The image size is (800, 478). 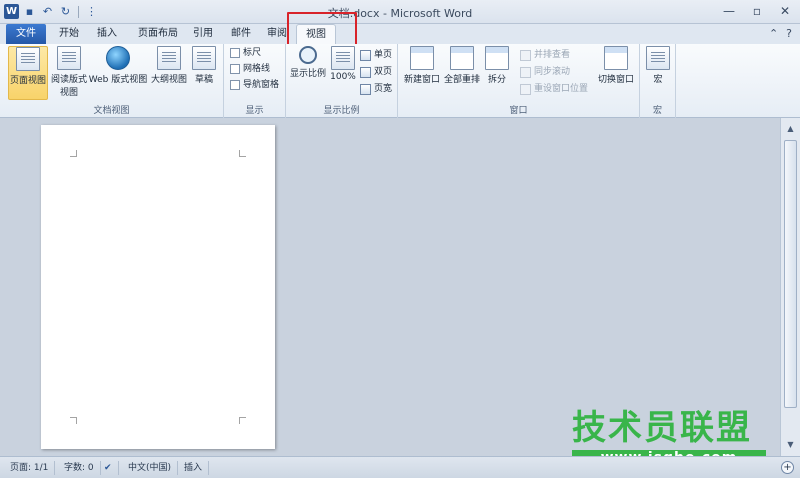 I want to click on page-width-label: 页宽, so click(x=383, y=89).